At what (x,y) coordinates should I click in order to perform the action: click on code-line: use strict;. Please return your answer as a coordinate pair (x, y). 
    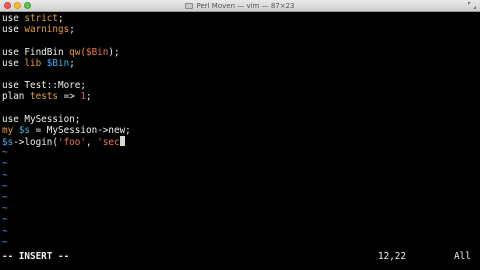
    Looking at the image, I should click on (240, 18).